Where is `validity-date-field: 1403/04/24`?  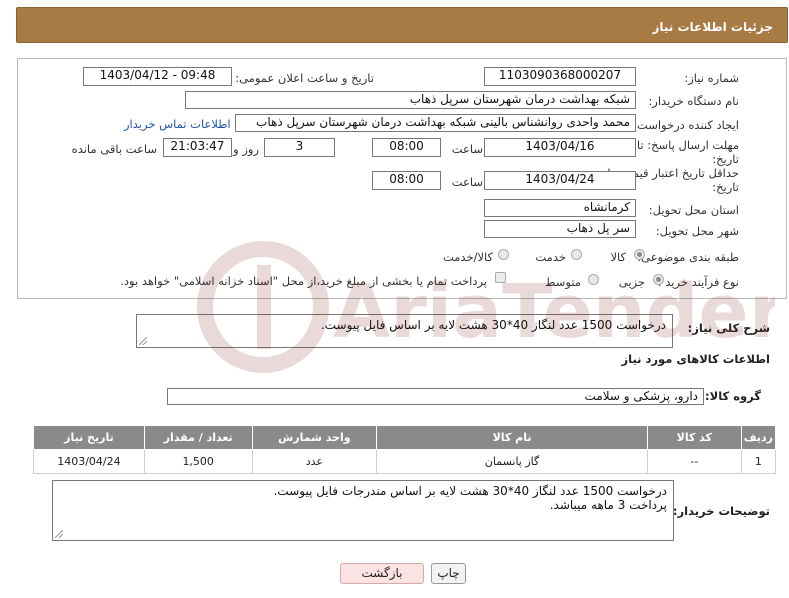
validity-date-field: 1403/04/24 is located at coordinates (560, 180).